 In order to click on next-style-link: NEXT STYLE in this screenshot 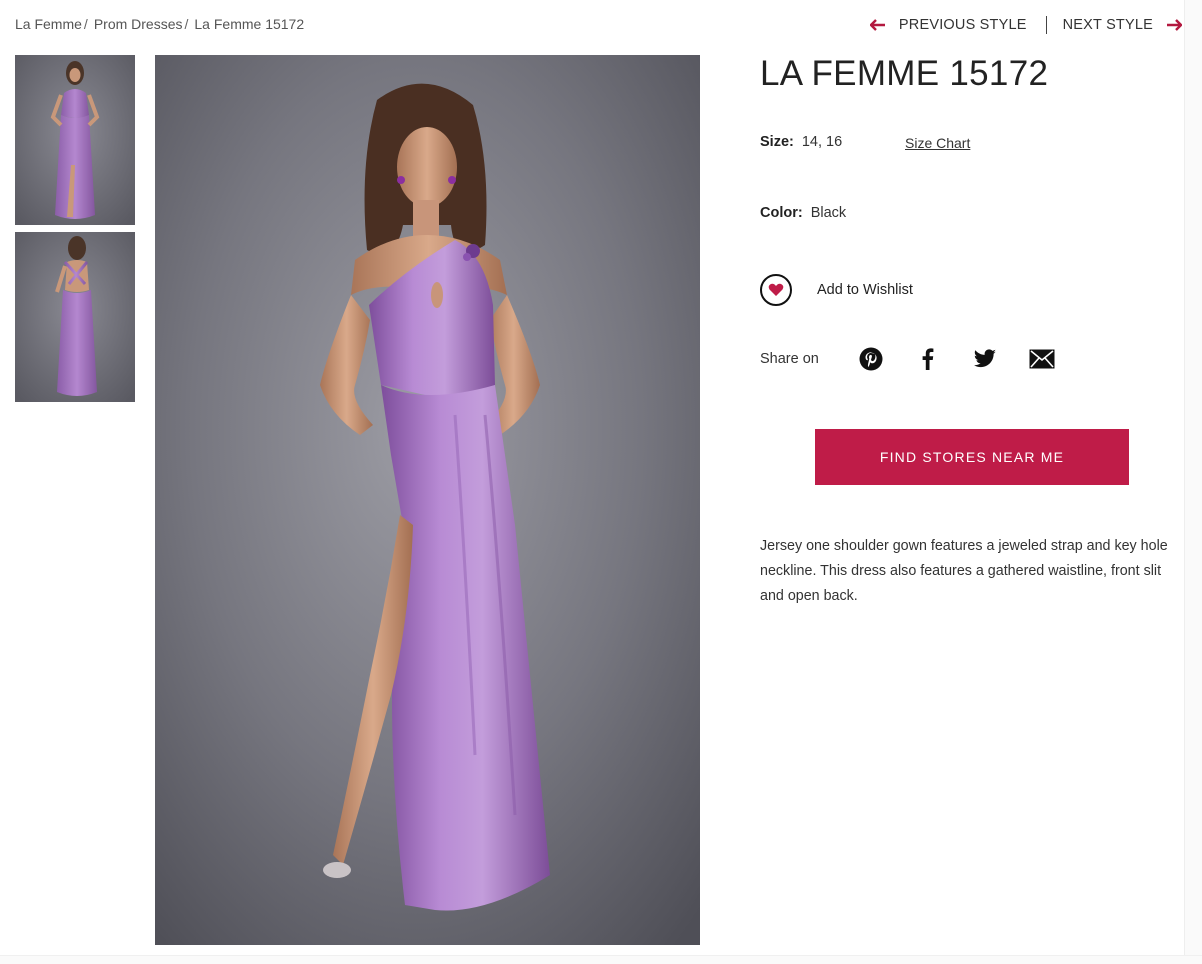, I will do `click(1122, 25)`.